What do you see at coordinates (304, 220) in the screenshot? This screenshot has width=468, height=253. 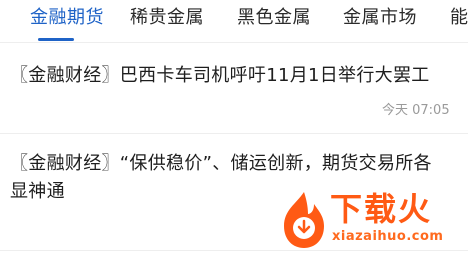 I see `flame-download-icon` at bounding box center [304, 220].